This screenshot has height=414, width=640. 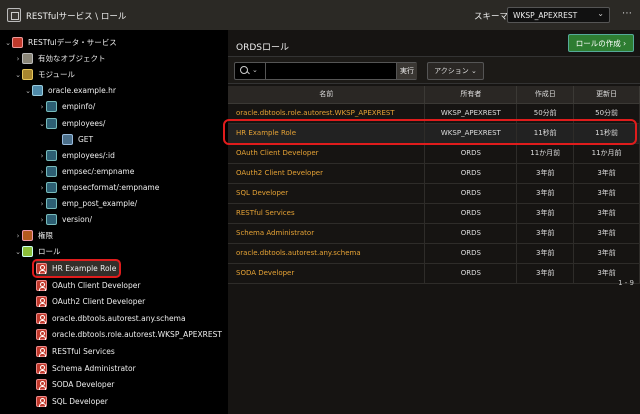 What do you see at coordinates (27, 235) in the screenshot?
I see `privileges-icon` at bounding box center [27, 235].